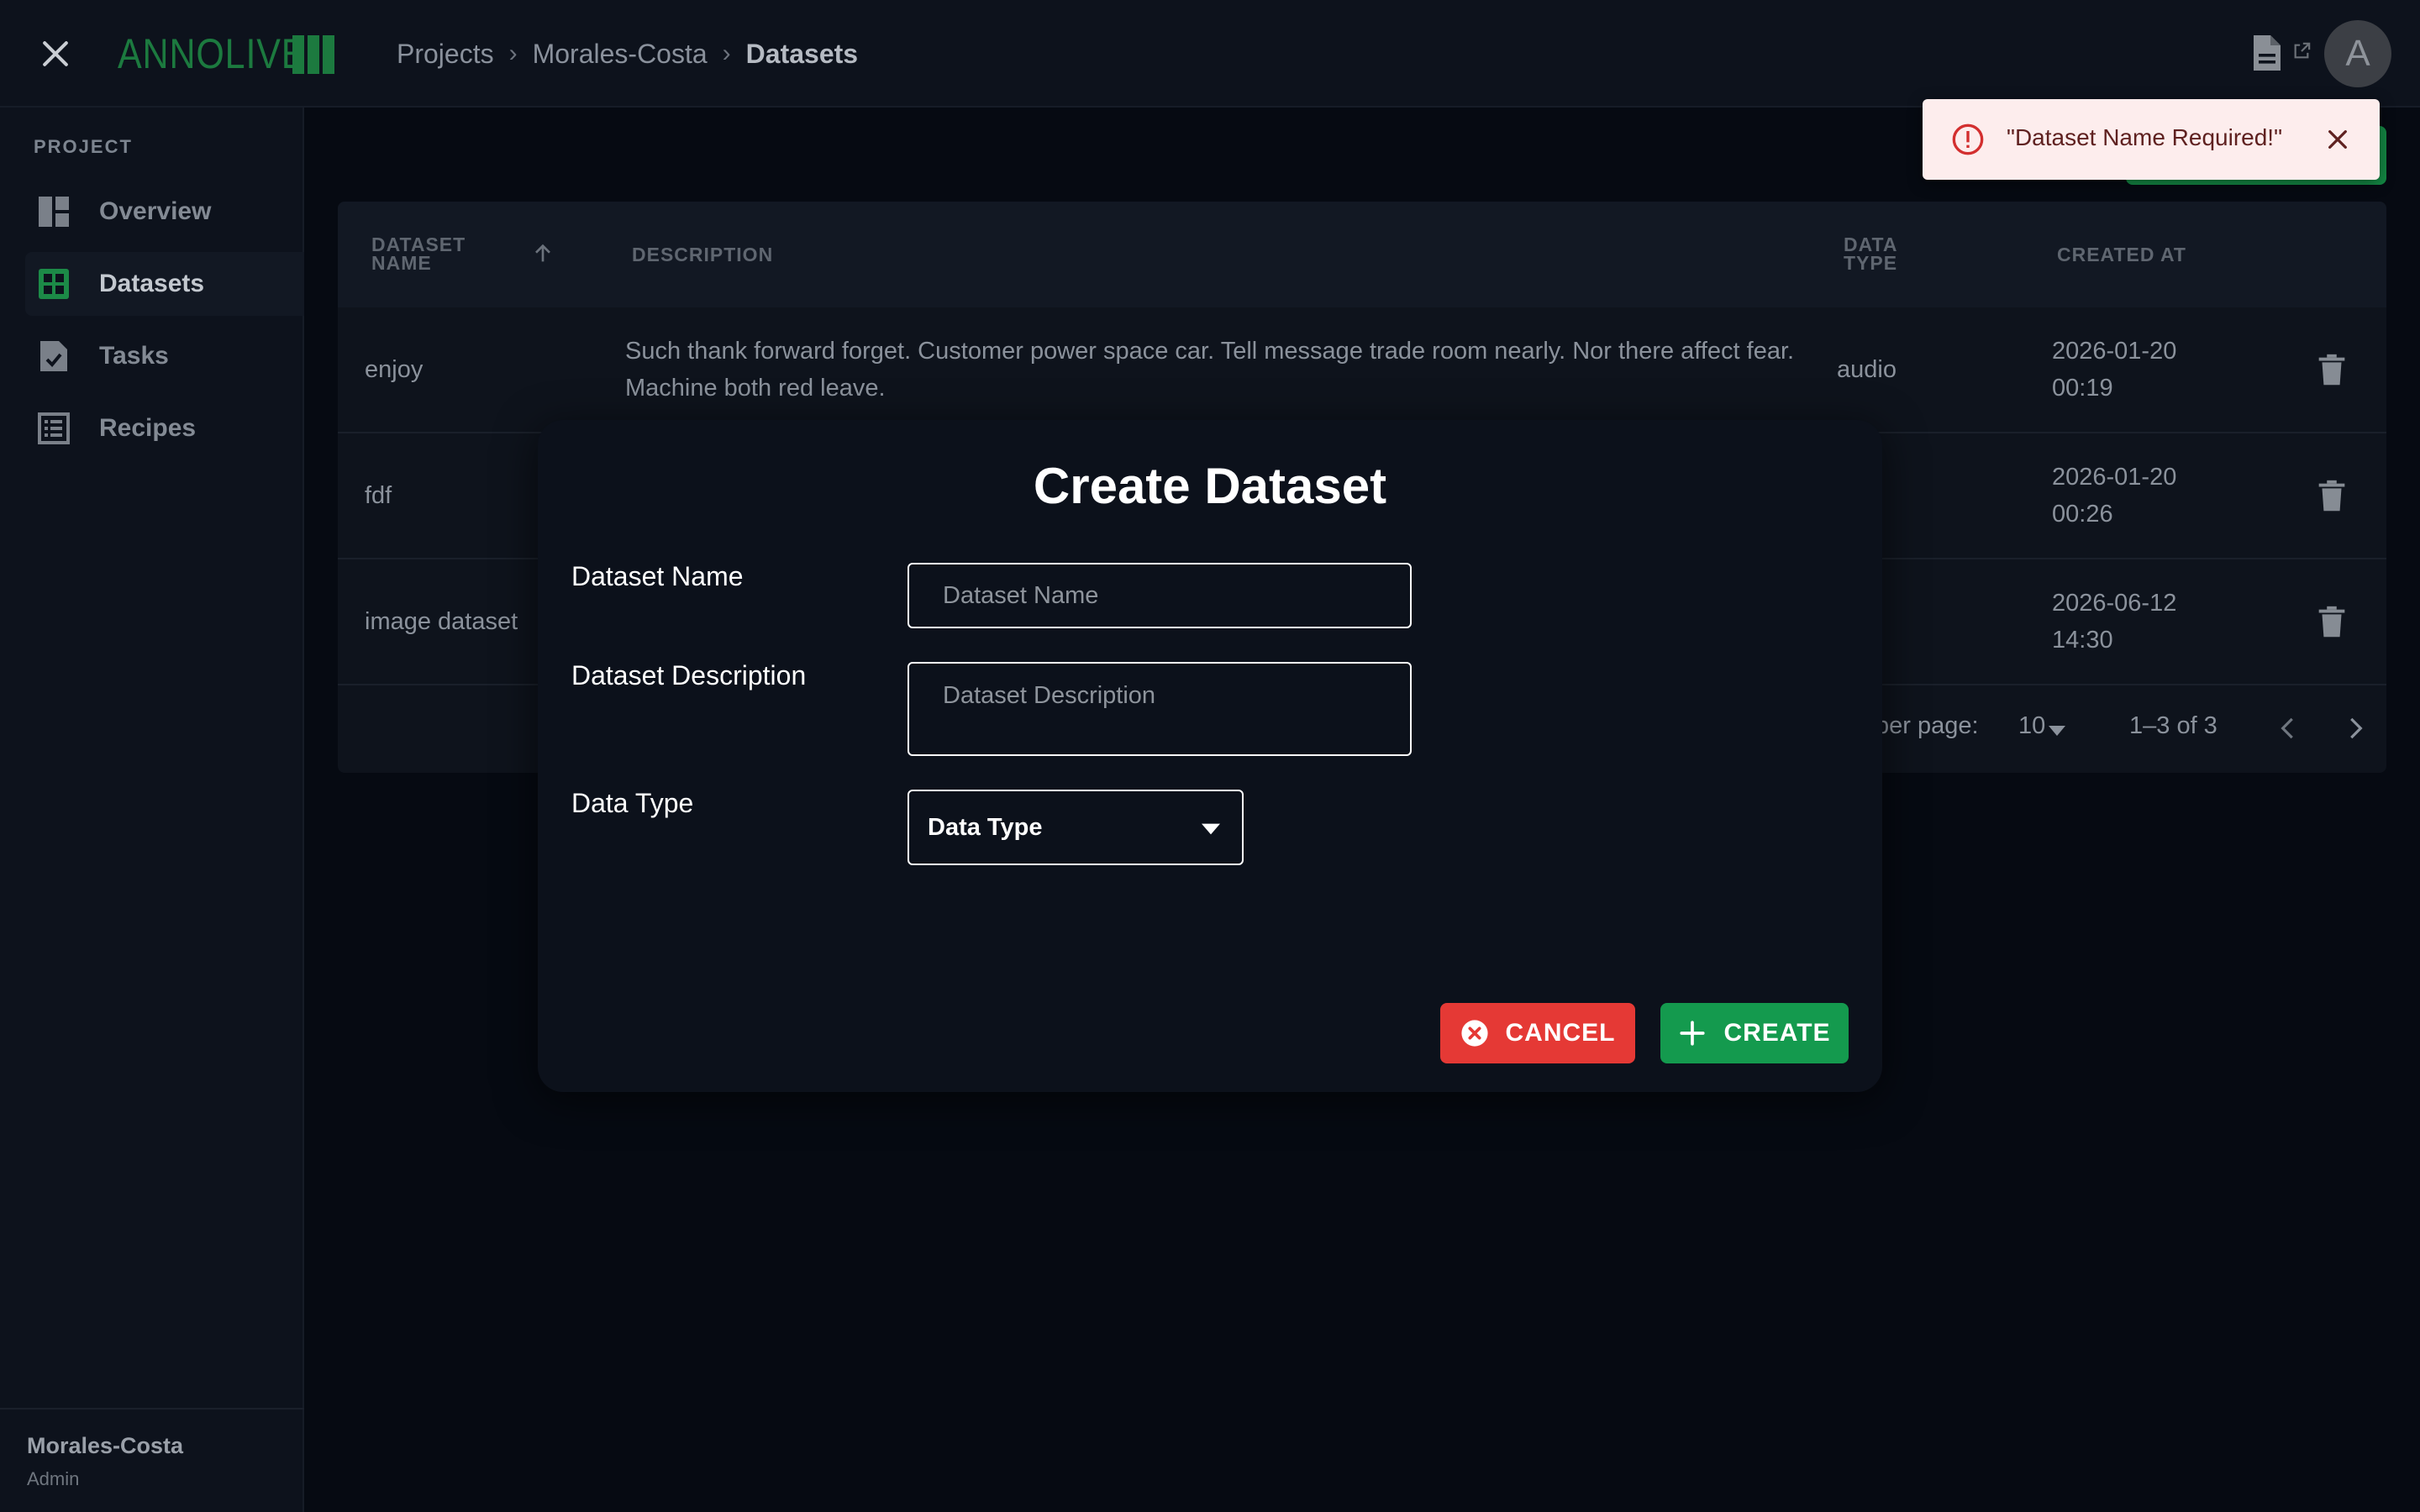  I want to click on breadcrumb: Projects › Morales-Costa › Datasets, so click(628, 54).